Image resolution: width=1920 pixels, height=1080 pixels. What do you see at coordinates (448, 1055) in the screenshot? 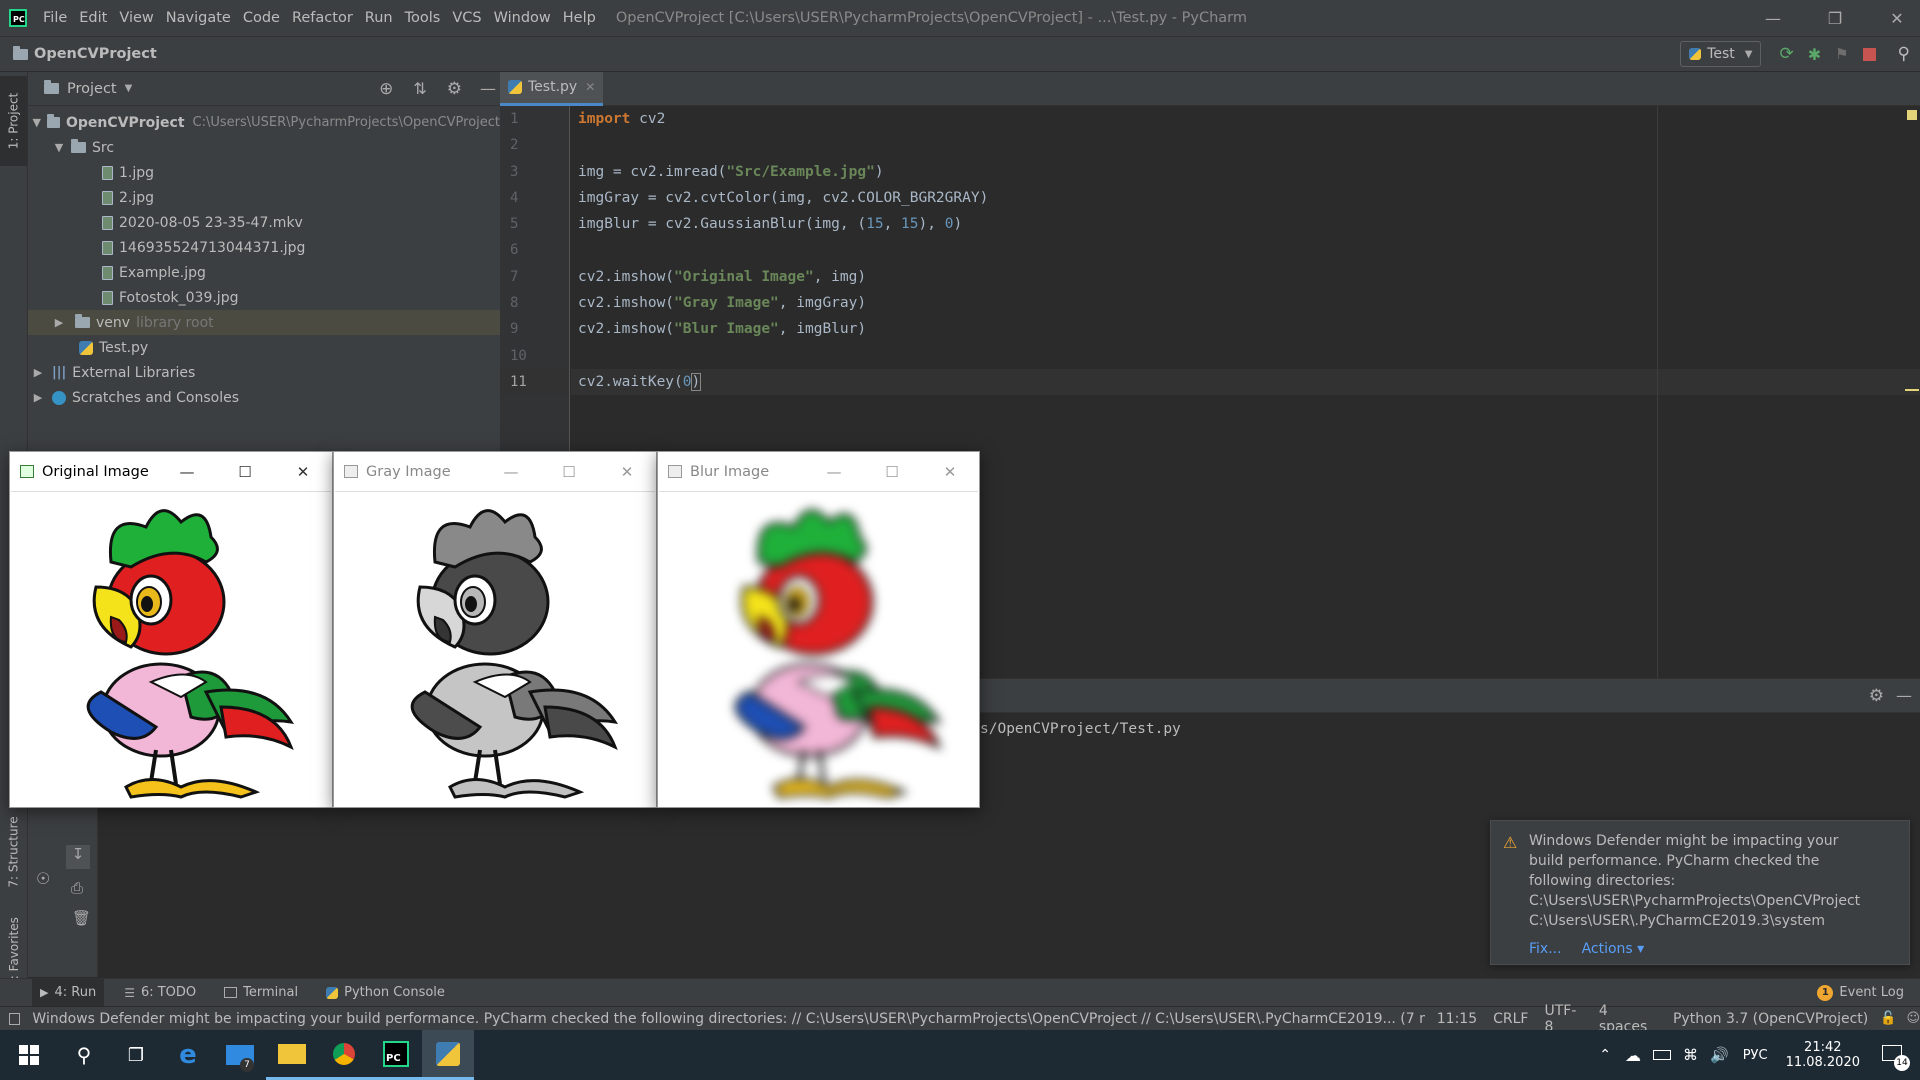
I see `python-taskbar-icon` at bounding box center [448, 1055].